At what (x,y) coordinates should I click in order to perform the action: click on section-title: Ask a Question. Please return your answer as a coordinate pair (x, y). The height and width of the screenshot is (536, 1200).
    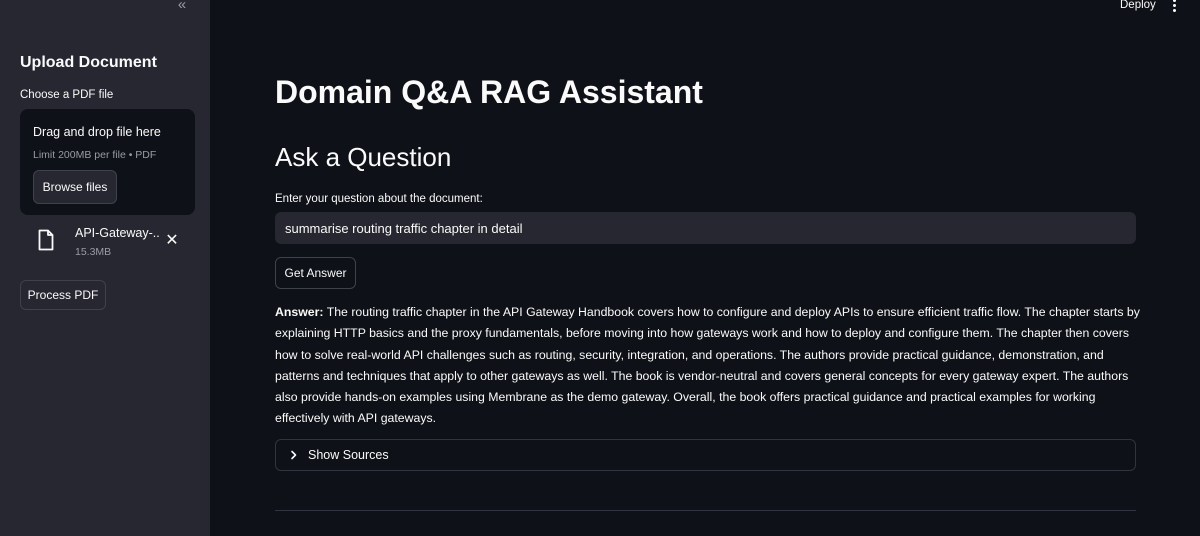
    Looking at the image, I should click on (363, 157).